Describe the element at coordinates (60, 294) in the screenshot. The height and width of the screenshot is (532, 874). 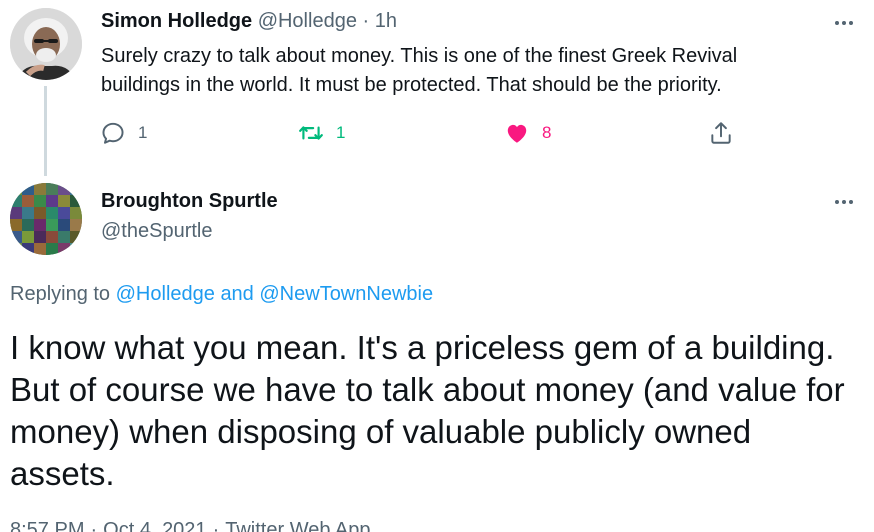
I see `replying-to-label: Replying to` at that location.